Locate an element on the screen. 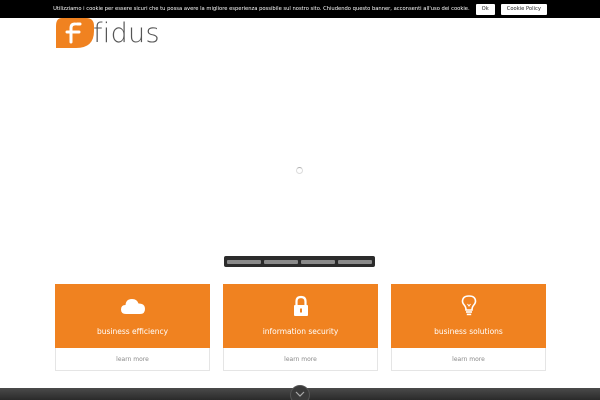 This screenshot has height=400, width=600. feature-header: business solutions is located at coordinates (468, 316).